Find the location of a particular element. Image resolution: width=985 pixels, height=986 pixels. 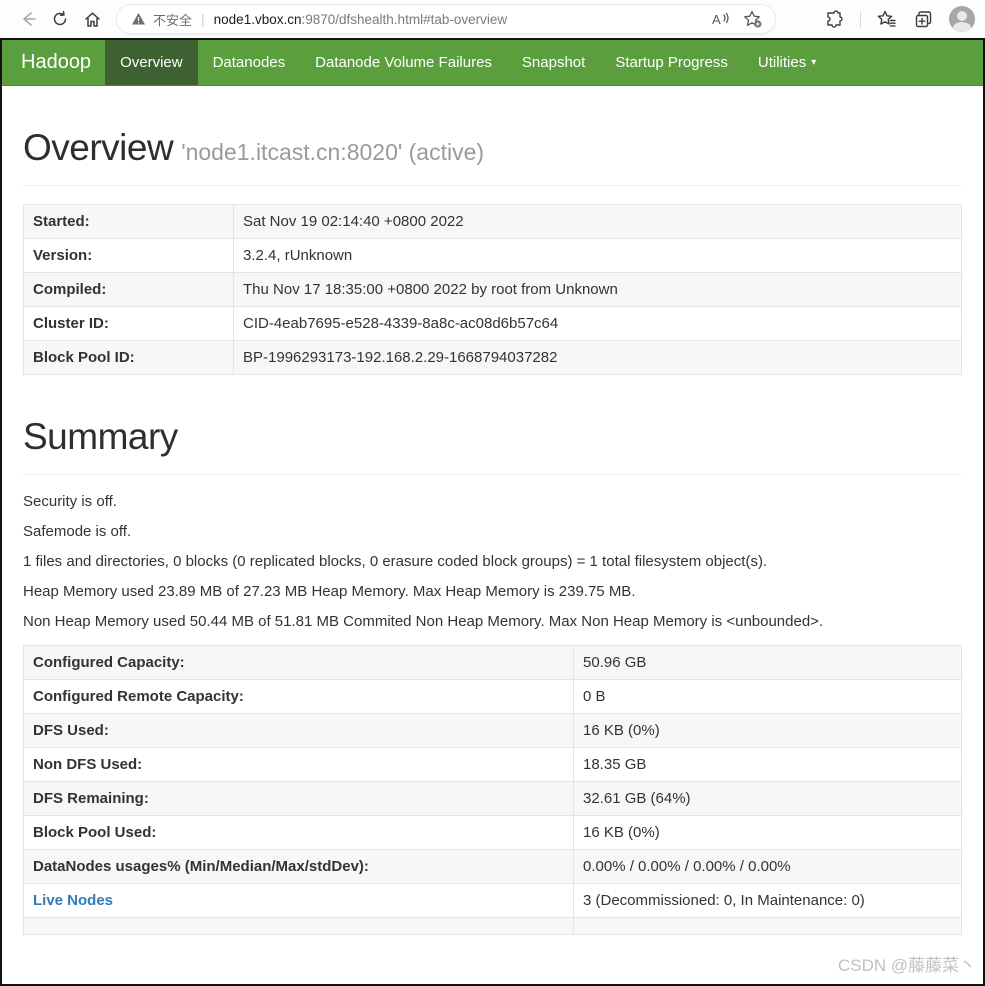

row-value: 18.35 GB is located at coordinates (767, 764).